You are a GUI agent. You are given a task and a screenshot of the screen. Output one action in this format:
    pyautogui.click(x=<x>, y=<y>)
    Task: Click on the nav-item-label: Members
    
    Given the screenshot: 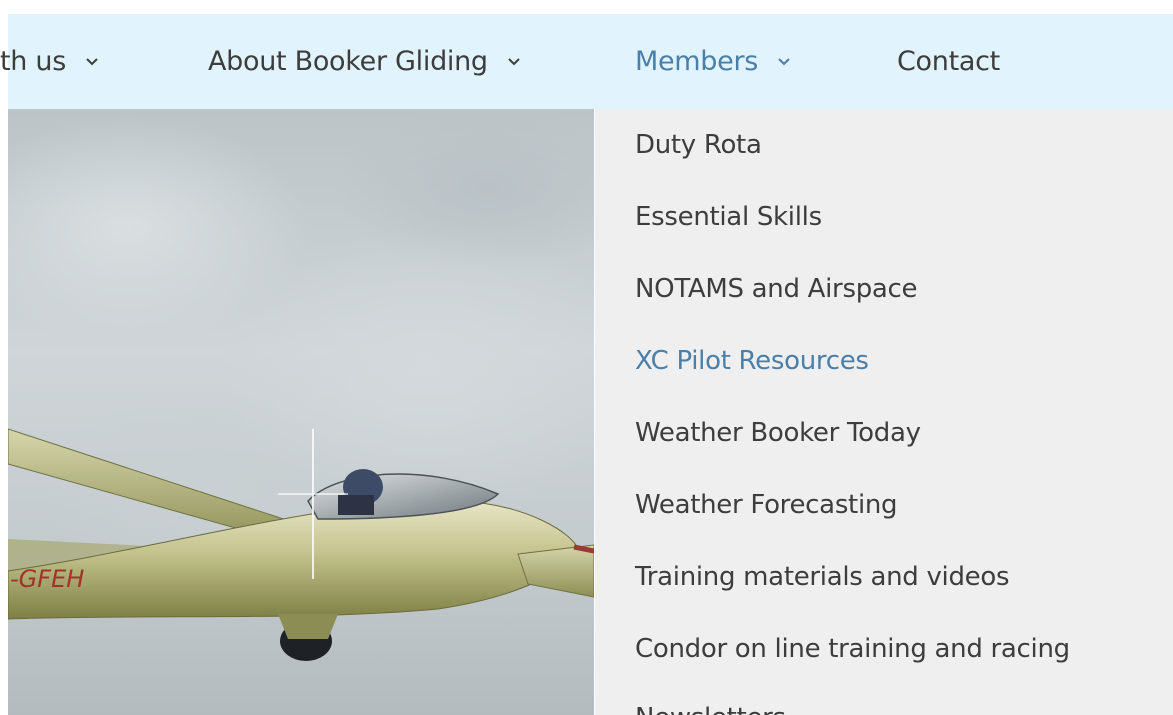 What is the action you would take?
    pyautogui.click(x=697, y=61)
    